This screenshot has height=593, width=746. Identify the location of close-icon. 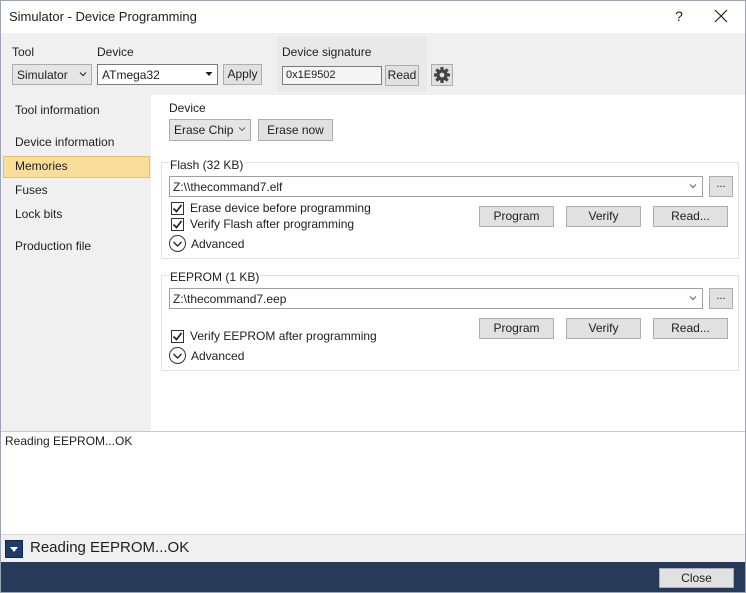
(721, 16).